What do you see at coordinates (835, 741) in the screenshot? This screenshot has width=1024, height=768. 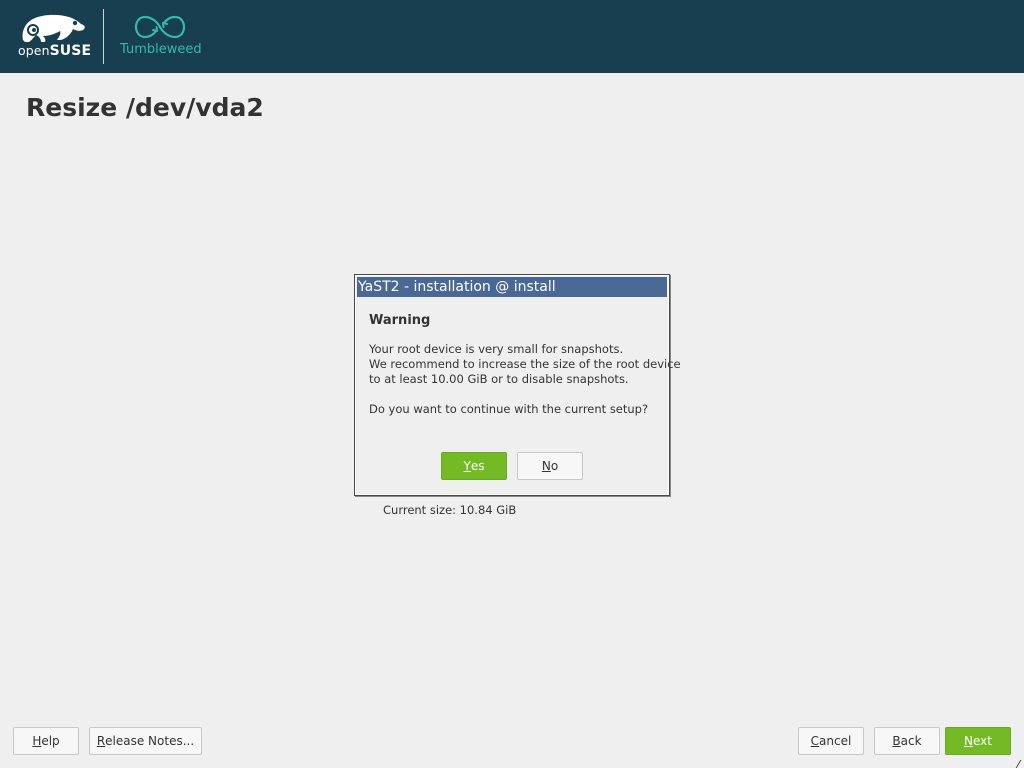 I see `cancel-label: ancel` at bounding box center [835, 741].